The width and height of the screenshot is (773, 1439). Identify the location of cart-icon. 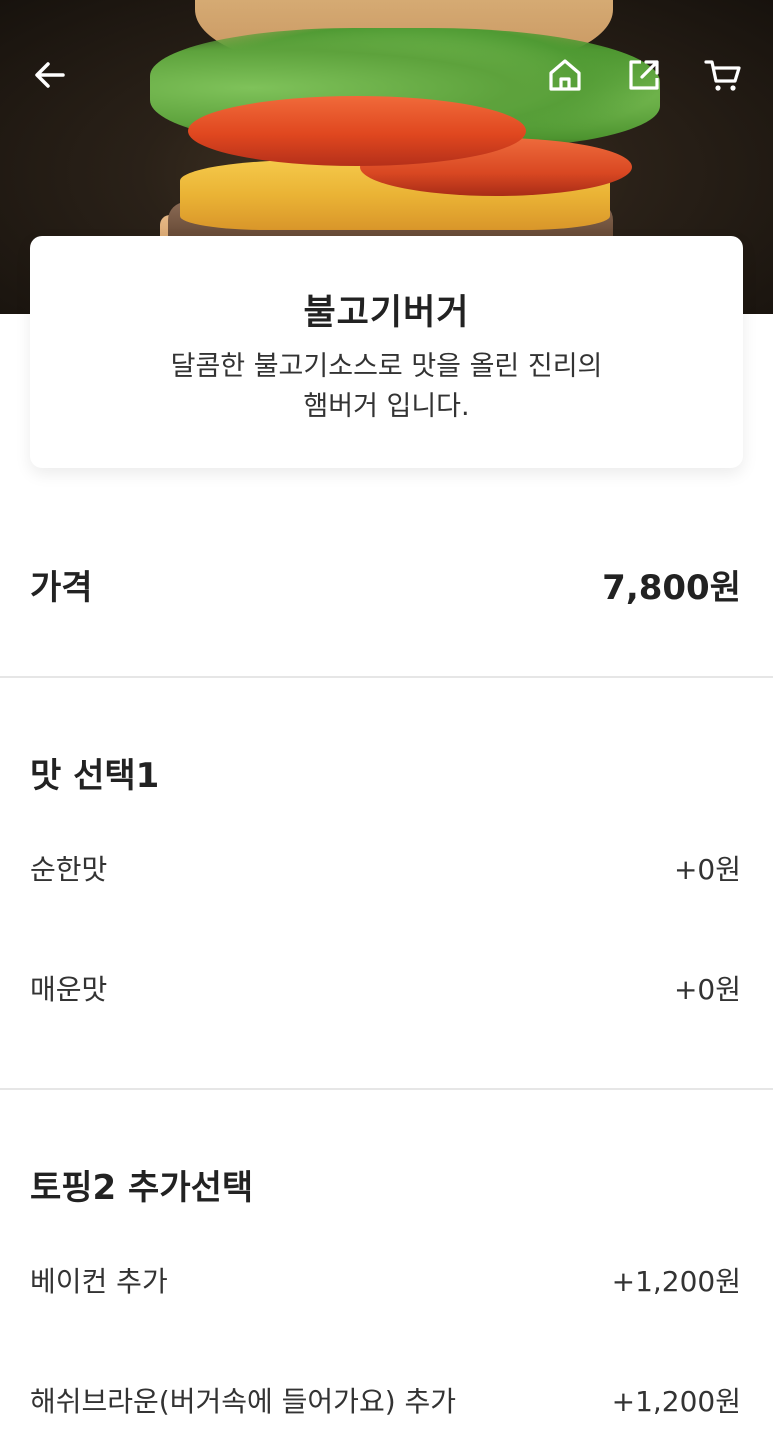
(722, 75).